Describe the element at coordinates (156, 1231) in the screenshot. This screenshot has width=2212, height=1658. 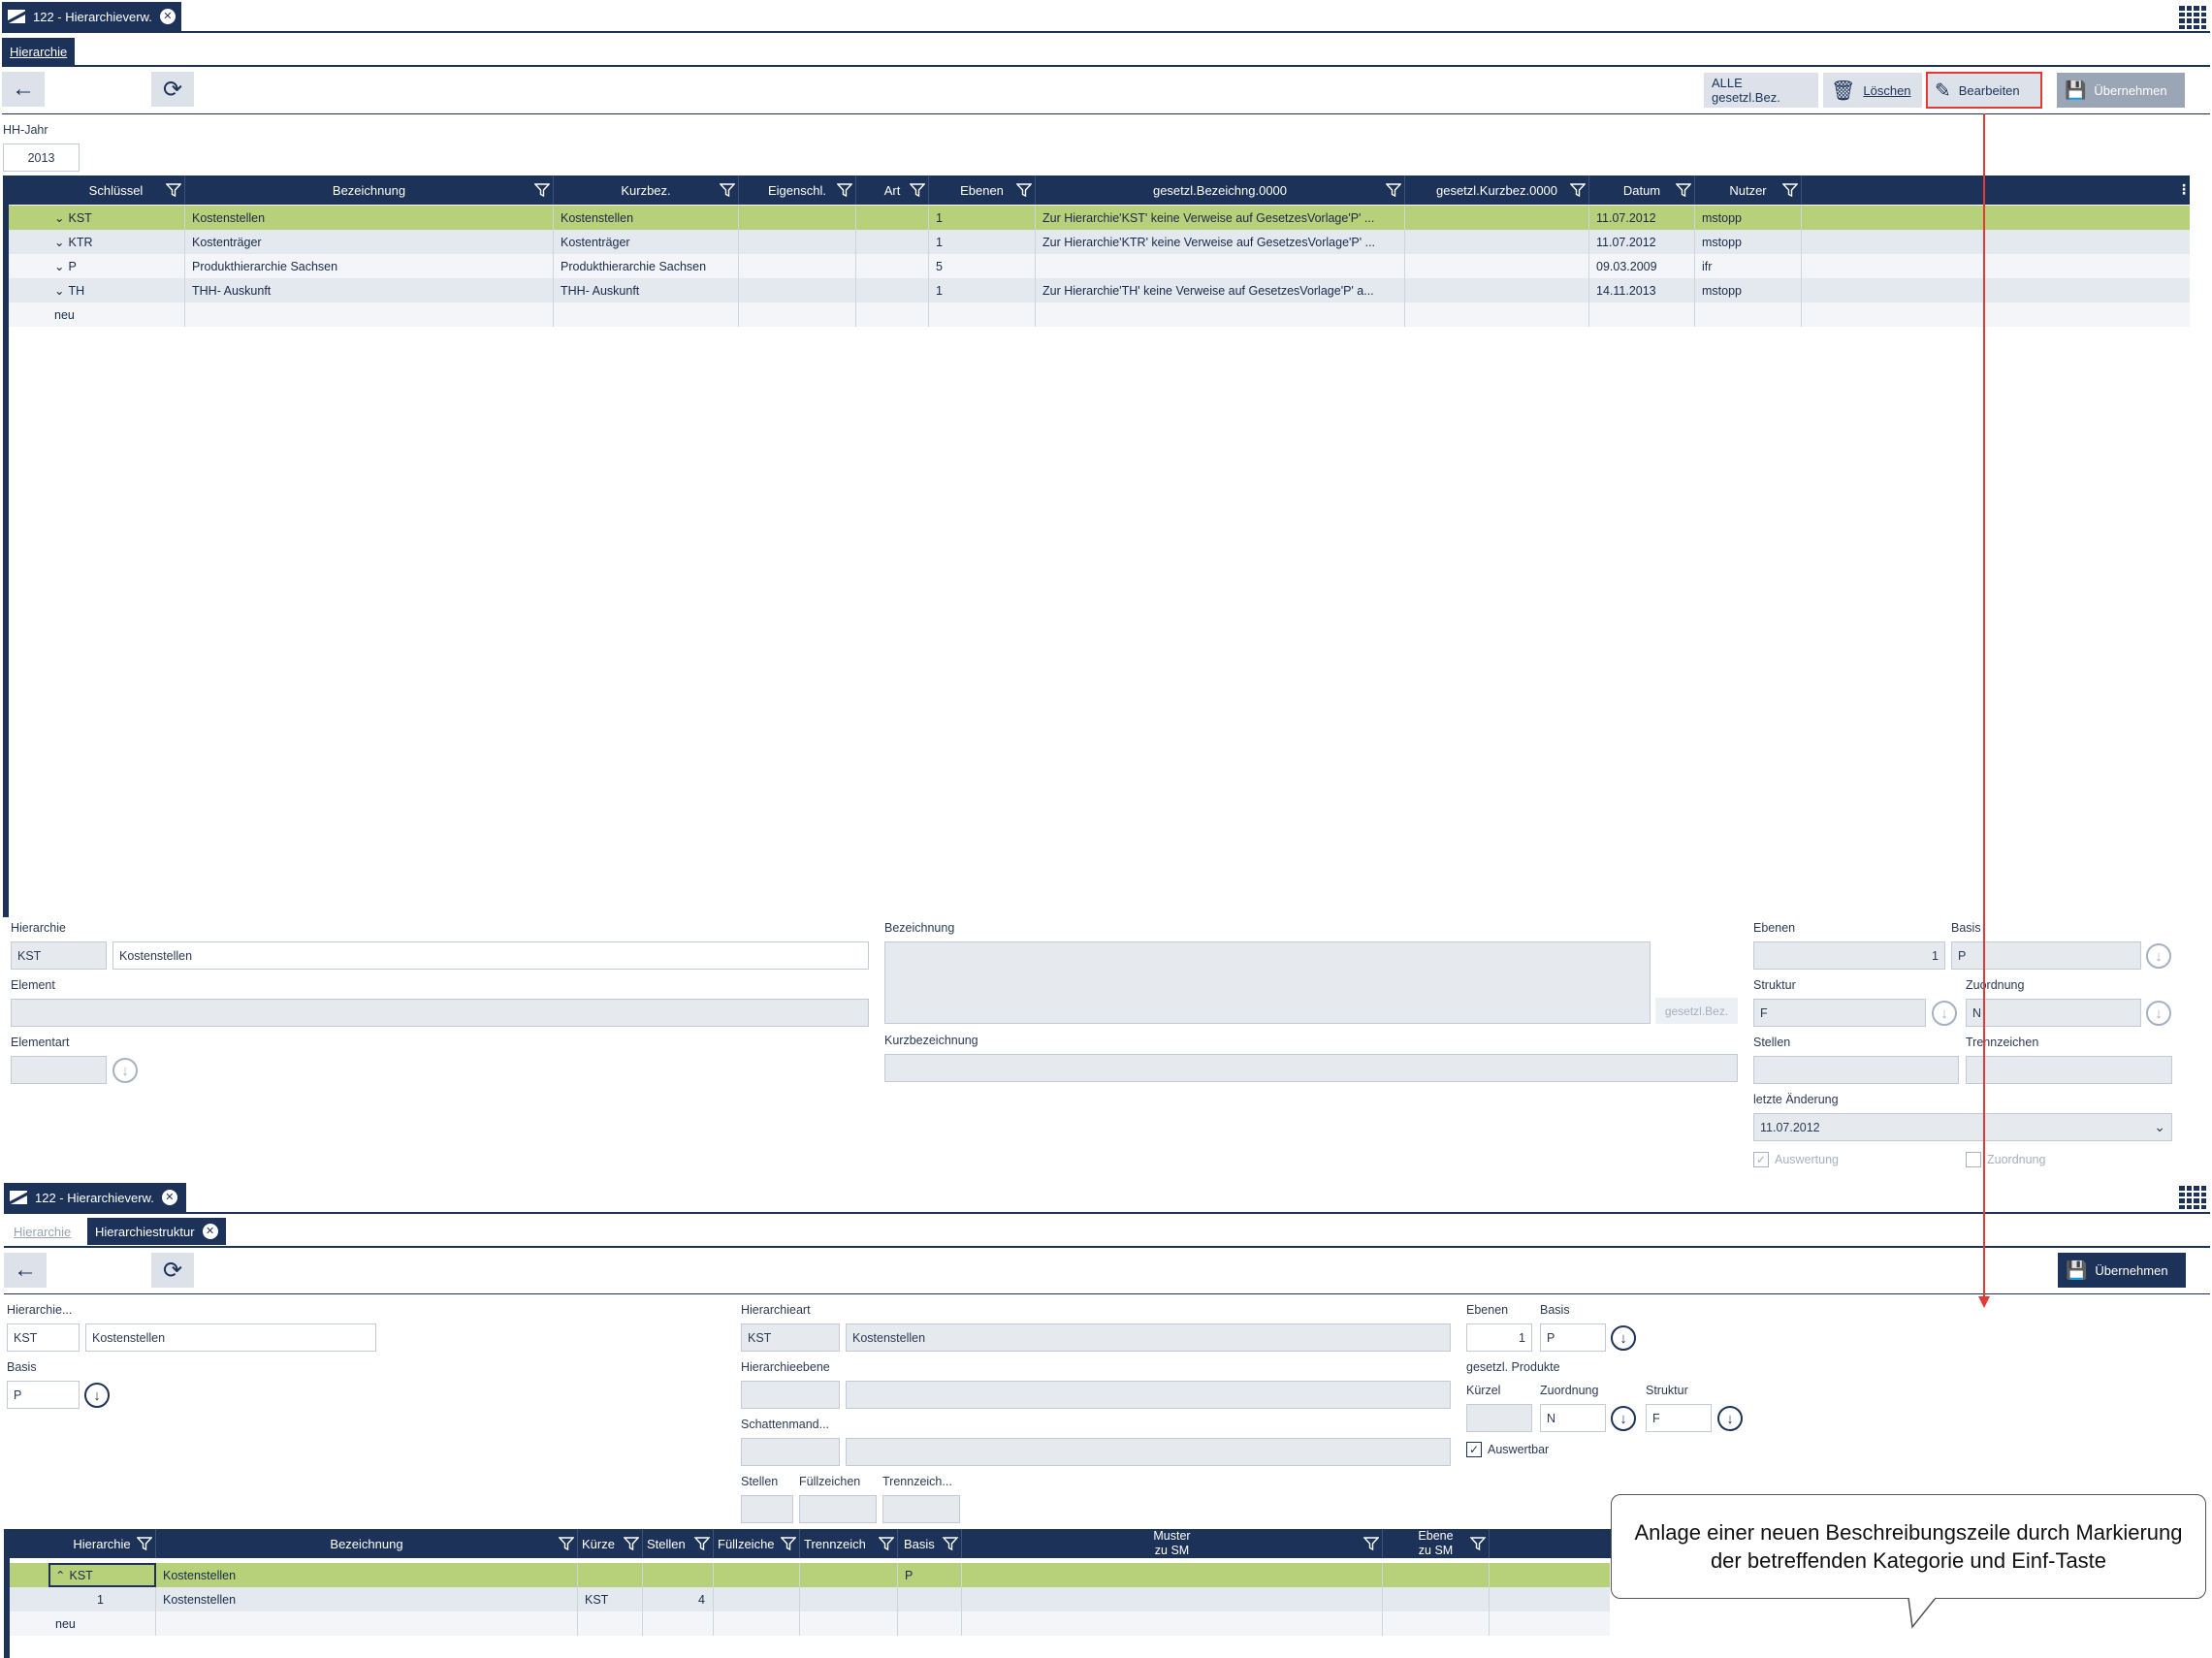
I see `tab-hierarchiestruktur: Hierarchiestruktur ✕` at that location.